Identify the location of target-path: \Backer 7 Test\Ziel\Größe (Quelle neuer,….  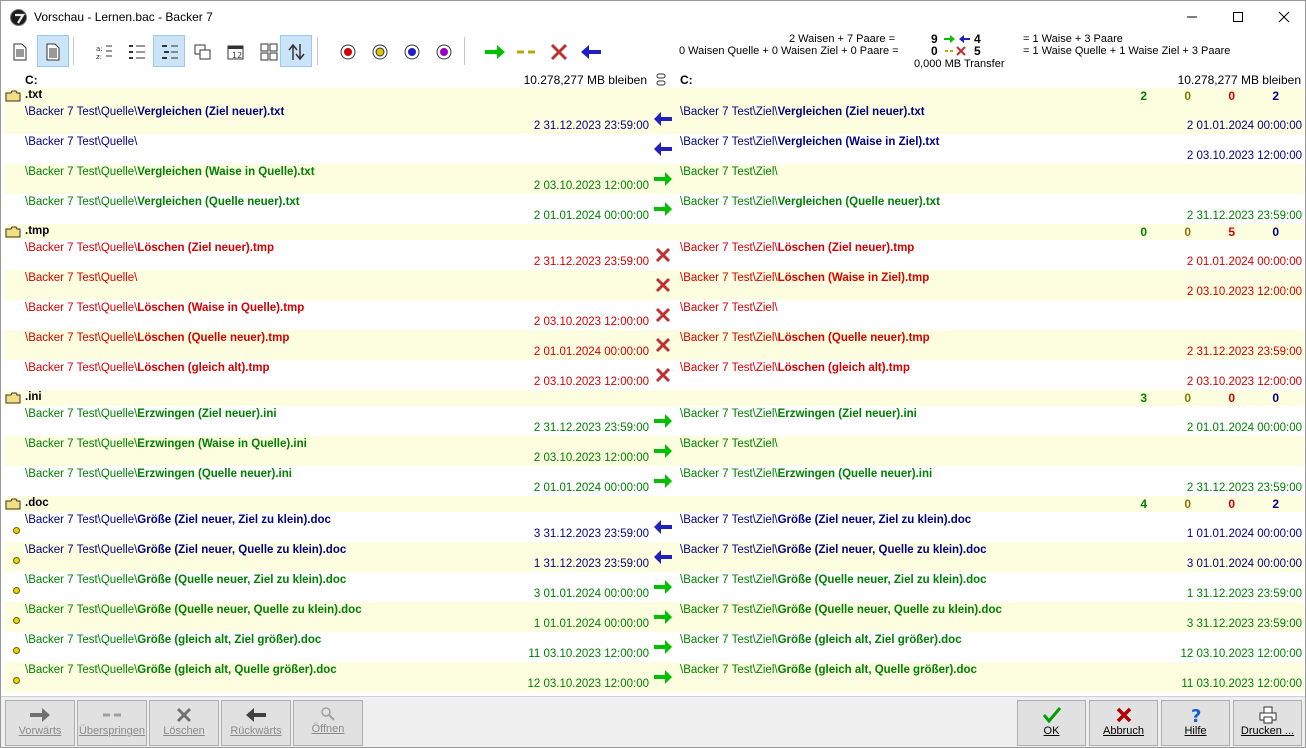
(833, 580).